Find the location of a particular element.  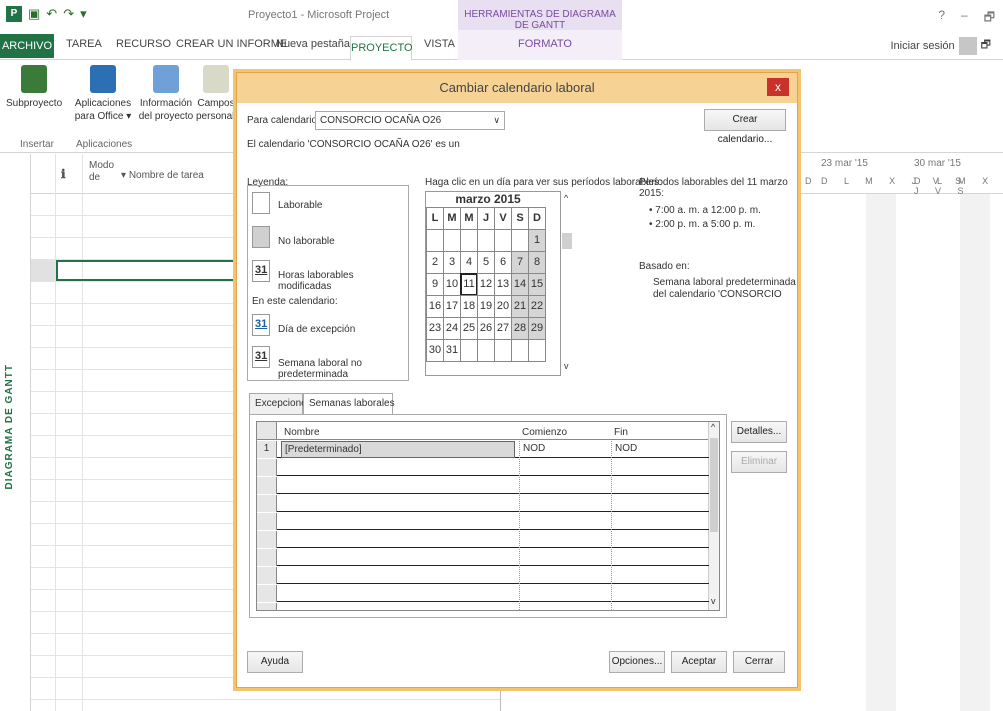

cell-nombre: [Predeterminado] is located at coordinates (398, 449).